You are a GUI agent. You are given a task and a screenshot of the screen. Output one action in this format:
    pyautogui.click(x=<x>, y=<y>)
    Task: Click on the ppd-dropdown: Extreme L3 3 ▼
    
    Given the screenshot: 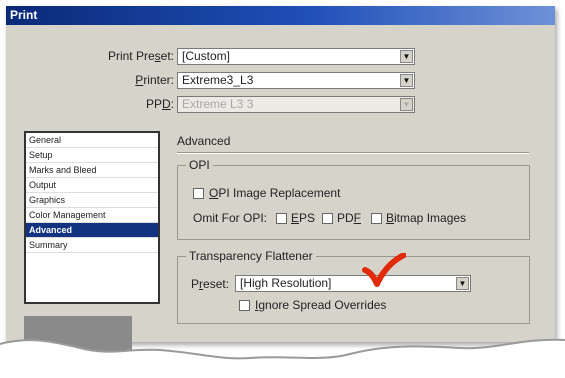 What is the action you would take?
    pyautogui.click(x=296, y=104)
    